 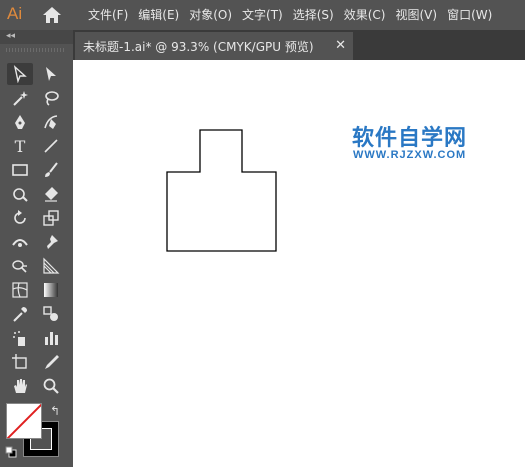 What do you see at coordinates (51, 386) in the screenshot?
I see `zoom-tool-icon` at bounding box center [51, 386].